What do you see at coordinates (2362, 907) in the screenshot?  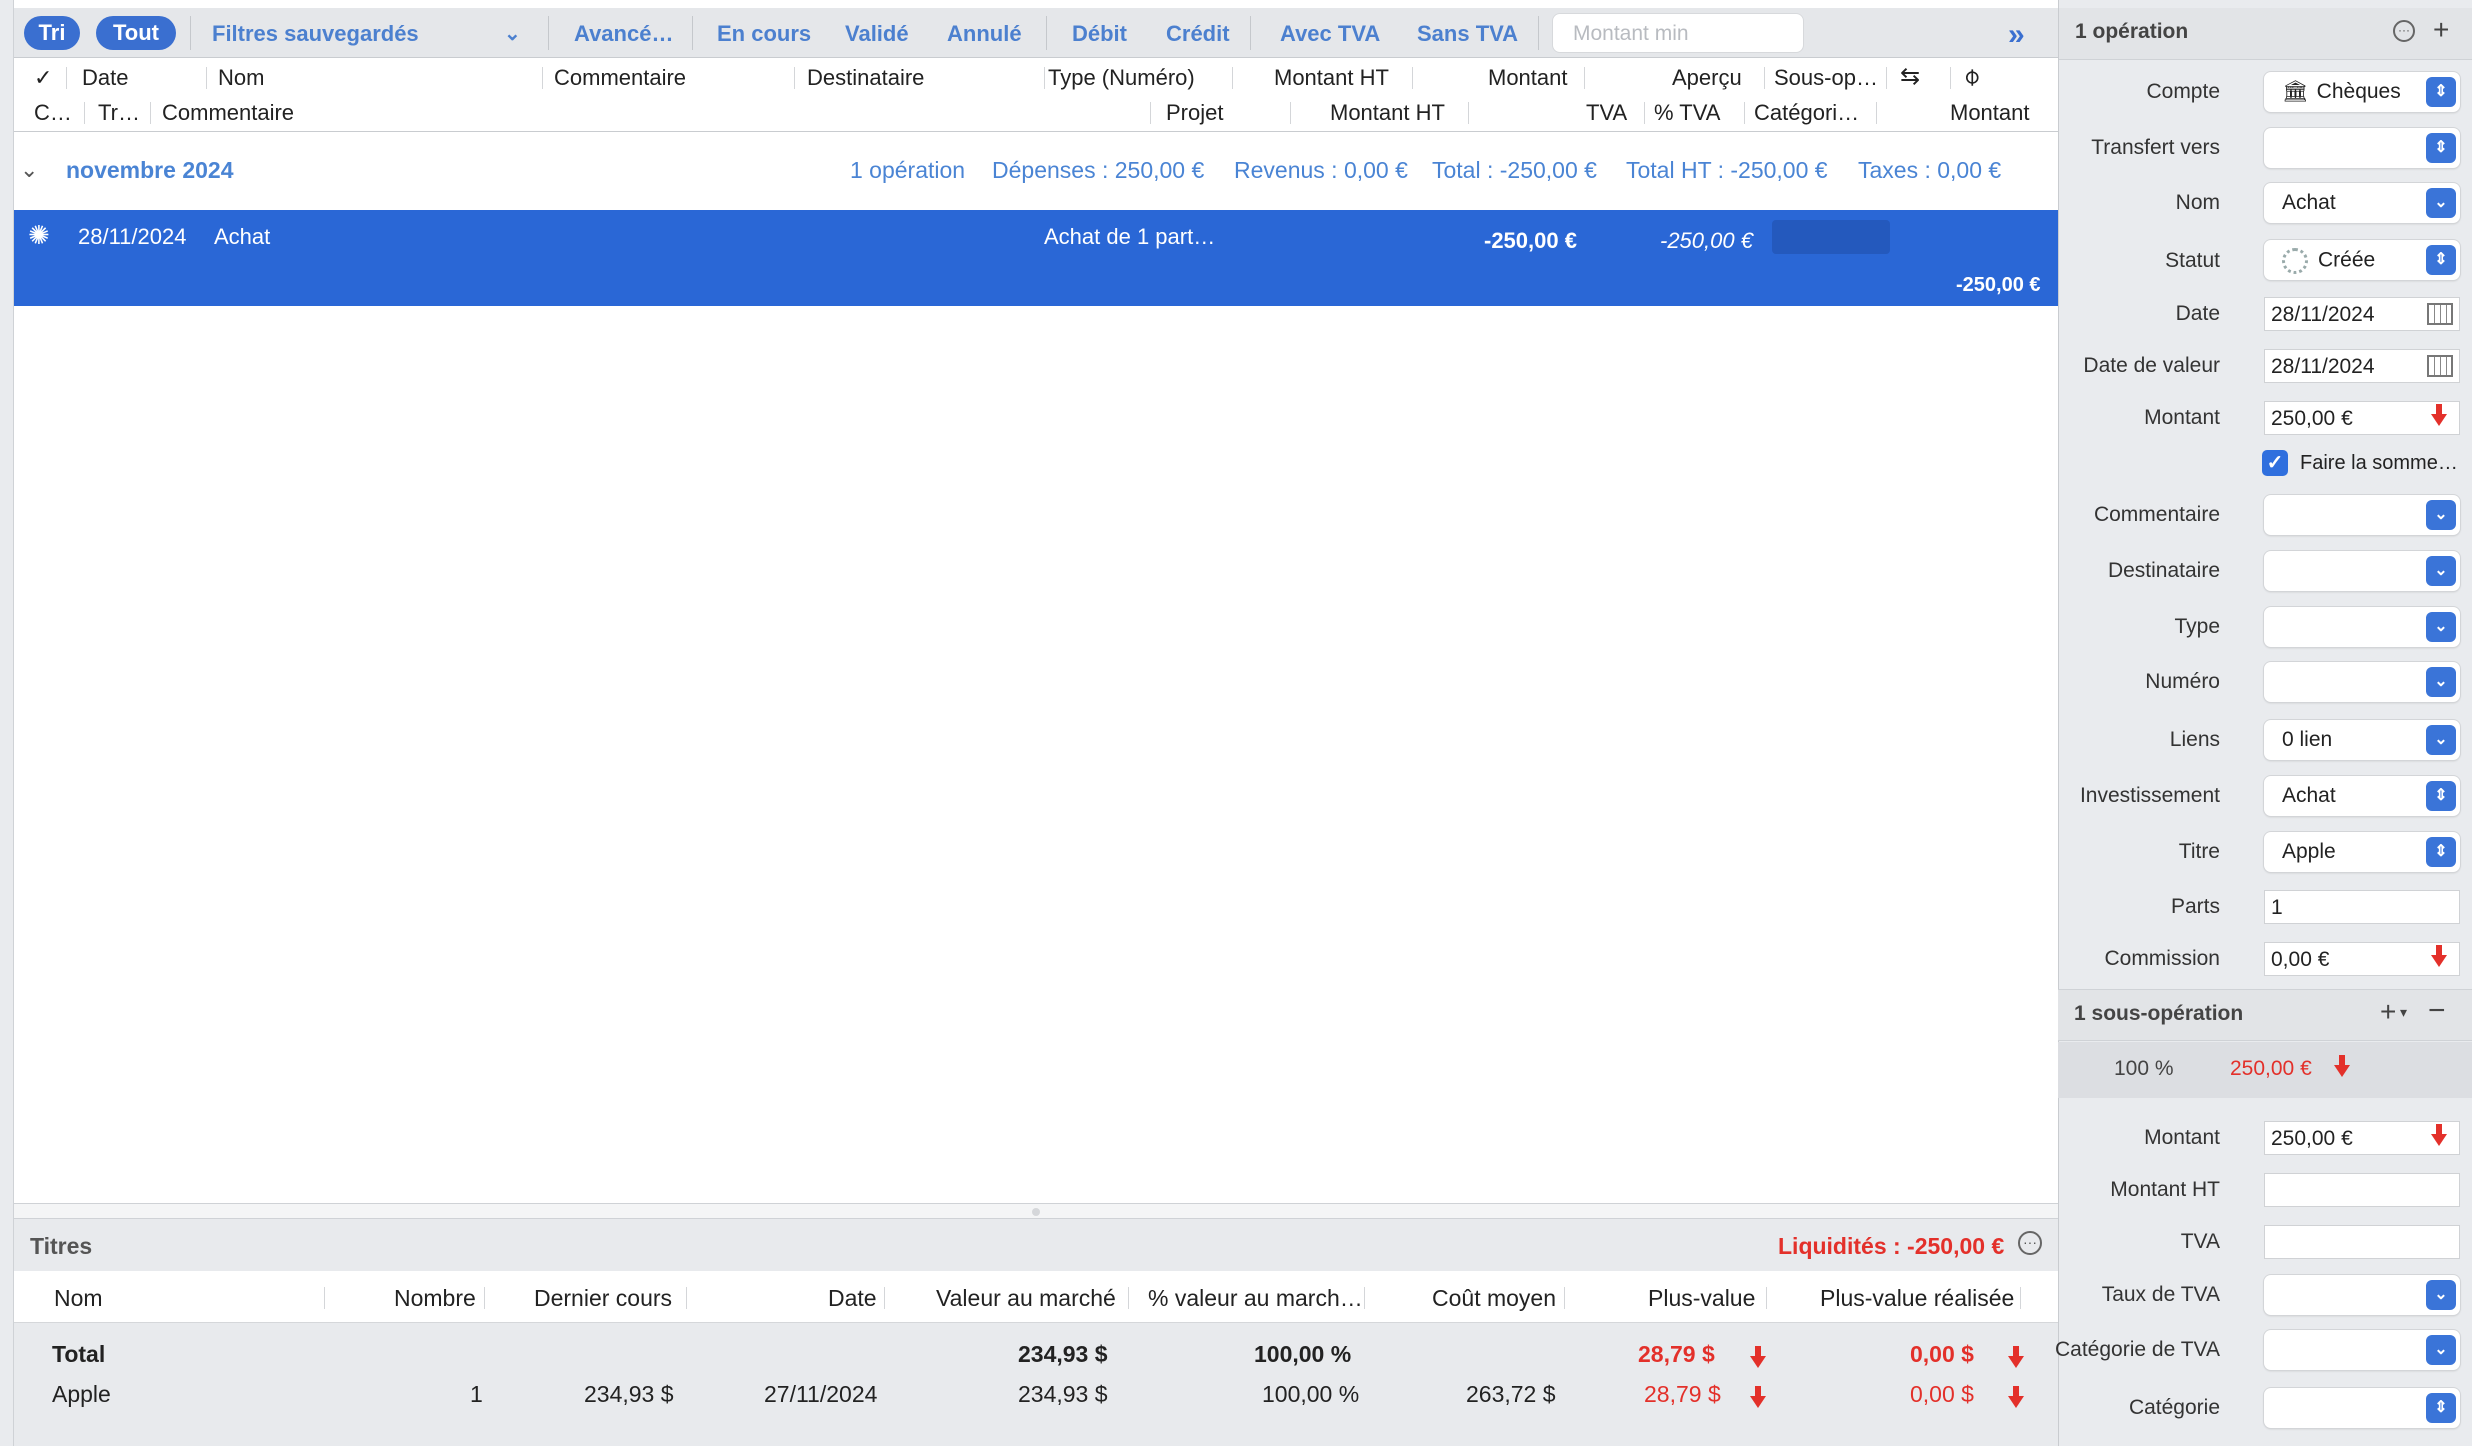 I see `shares-field: 1` at bounding box center [2362, 907].